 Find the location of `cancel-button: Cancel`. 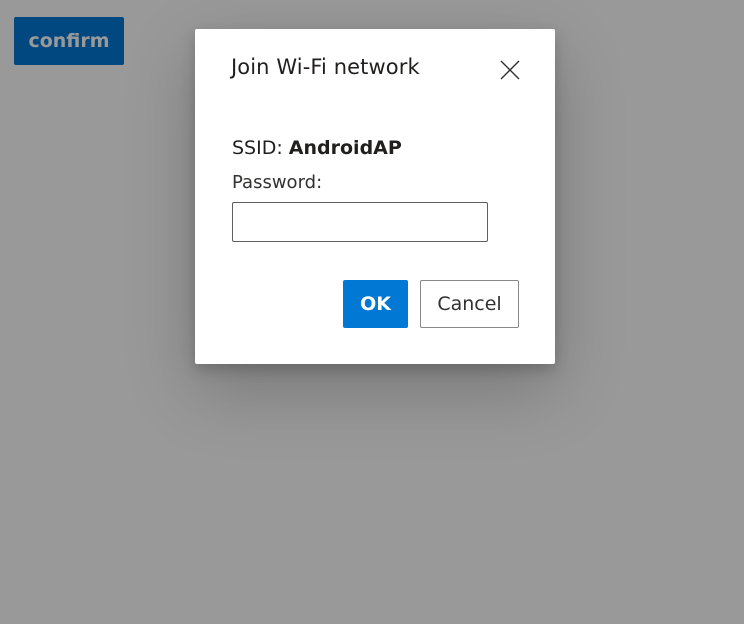

cancel-button: Cancel is located at coordinates (469, 304).